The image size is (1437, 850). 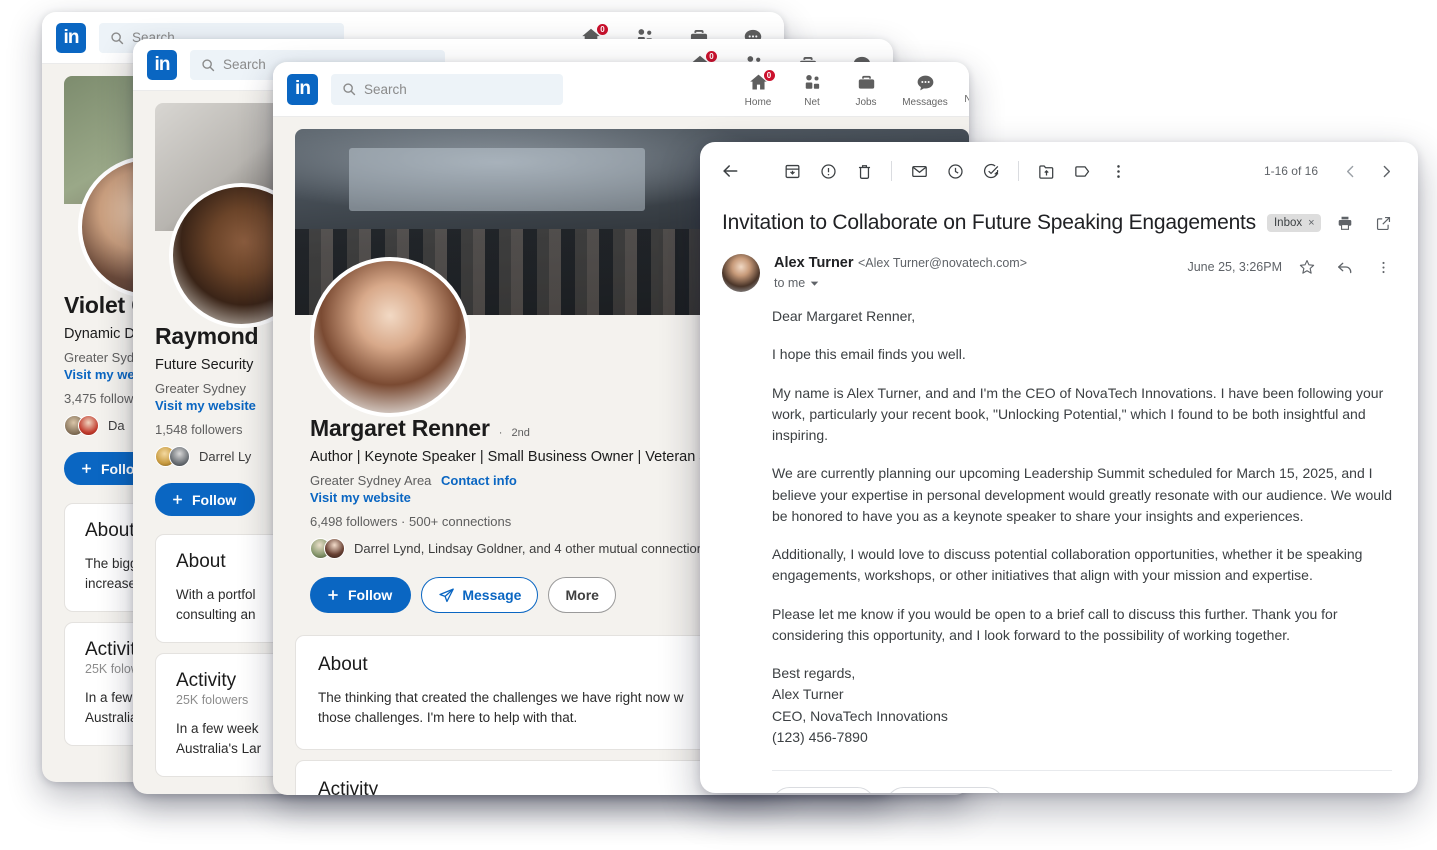 I want to click on reply-button: Reply, so click(x=823, y=790).